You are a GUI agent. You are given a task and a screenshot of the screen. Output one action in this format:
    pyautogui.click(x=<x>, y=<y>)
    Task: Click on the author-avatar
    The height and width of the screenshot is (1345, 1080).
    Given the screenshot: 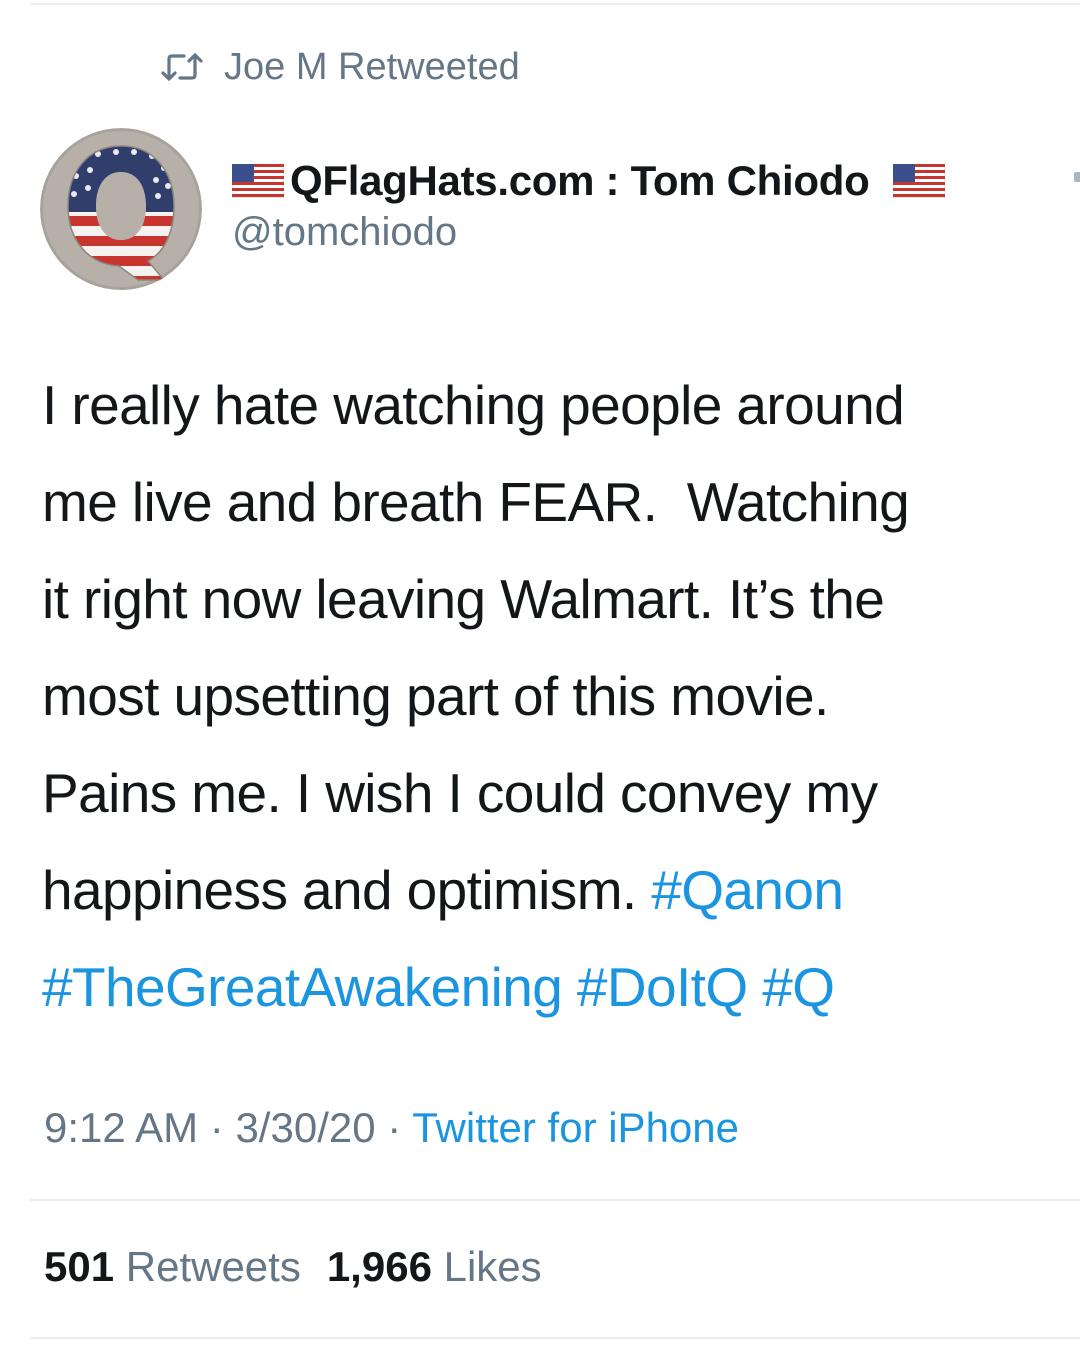 What is the action you would take?
    pyautogui.click(x=121, y=209)
    